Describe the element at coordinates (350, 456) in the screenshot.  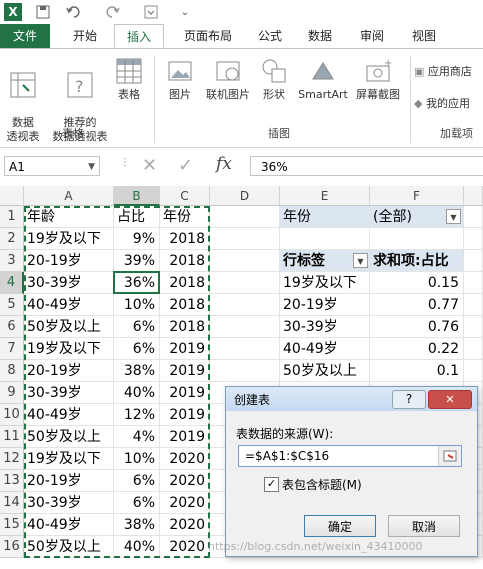
I see `range-input: =$A$1:$C$16` at that location.